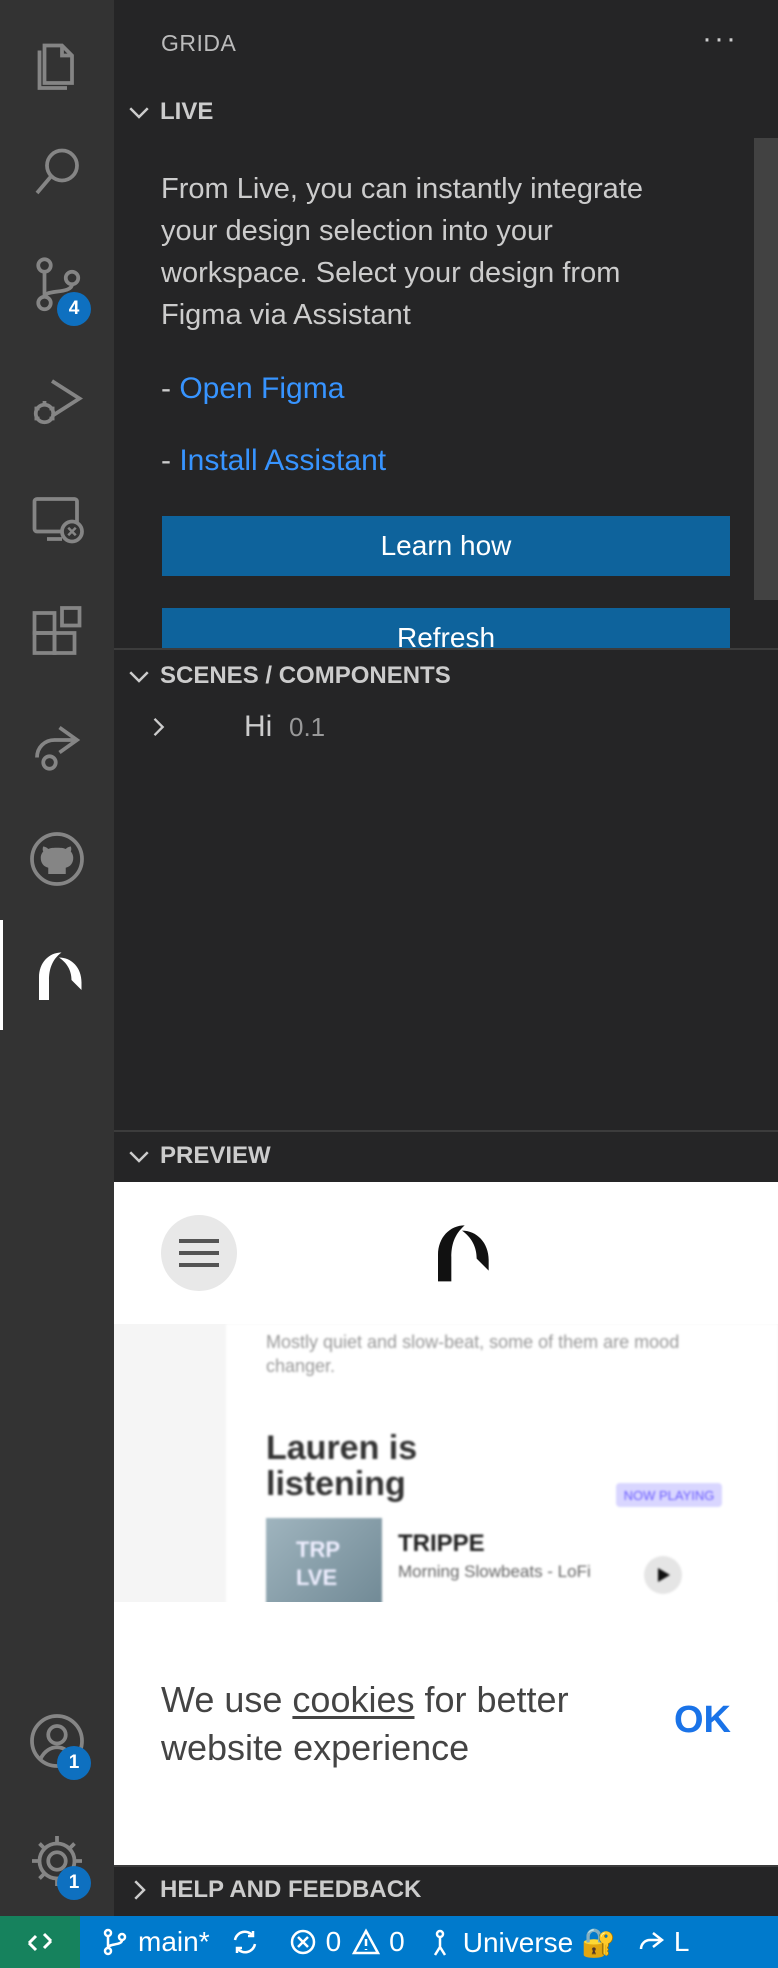 Image resolution: width=778 pixels, height=1968 pixels. I want to click on problems-indicator: 0 0, so click(346, 1942).